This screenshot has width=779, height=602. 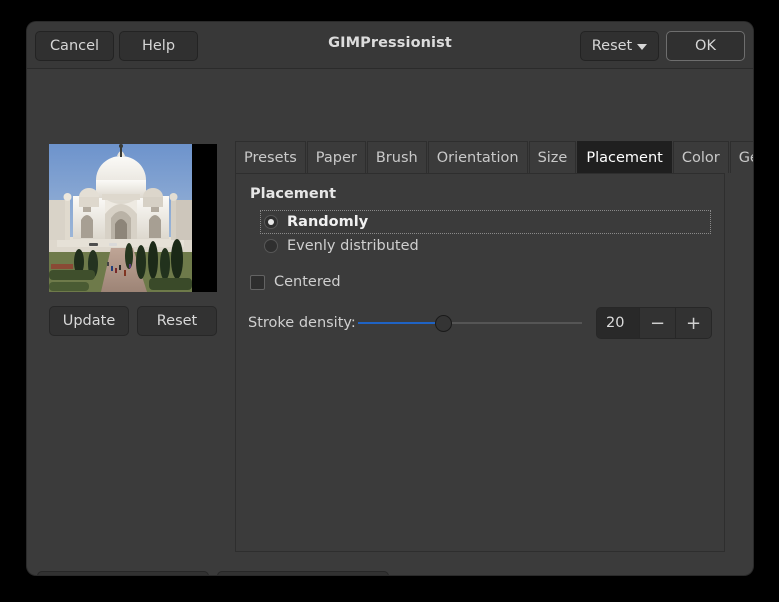 What do you see at coordinates (485, 222) in the screenshot?
I see `radio-randomly: Randomly` at bounding box center [485, 222].